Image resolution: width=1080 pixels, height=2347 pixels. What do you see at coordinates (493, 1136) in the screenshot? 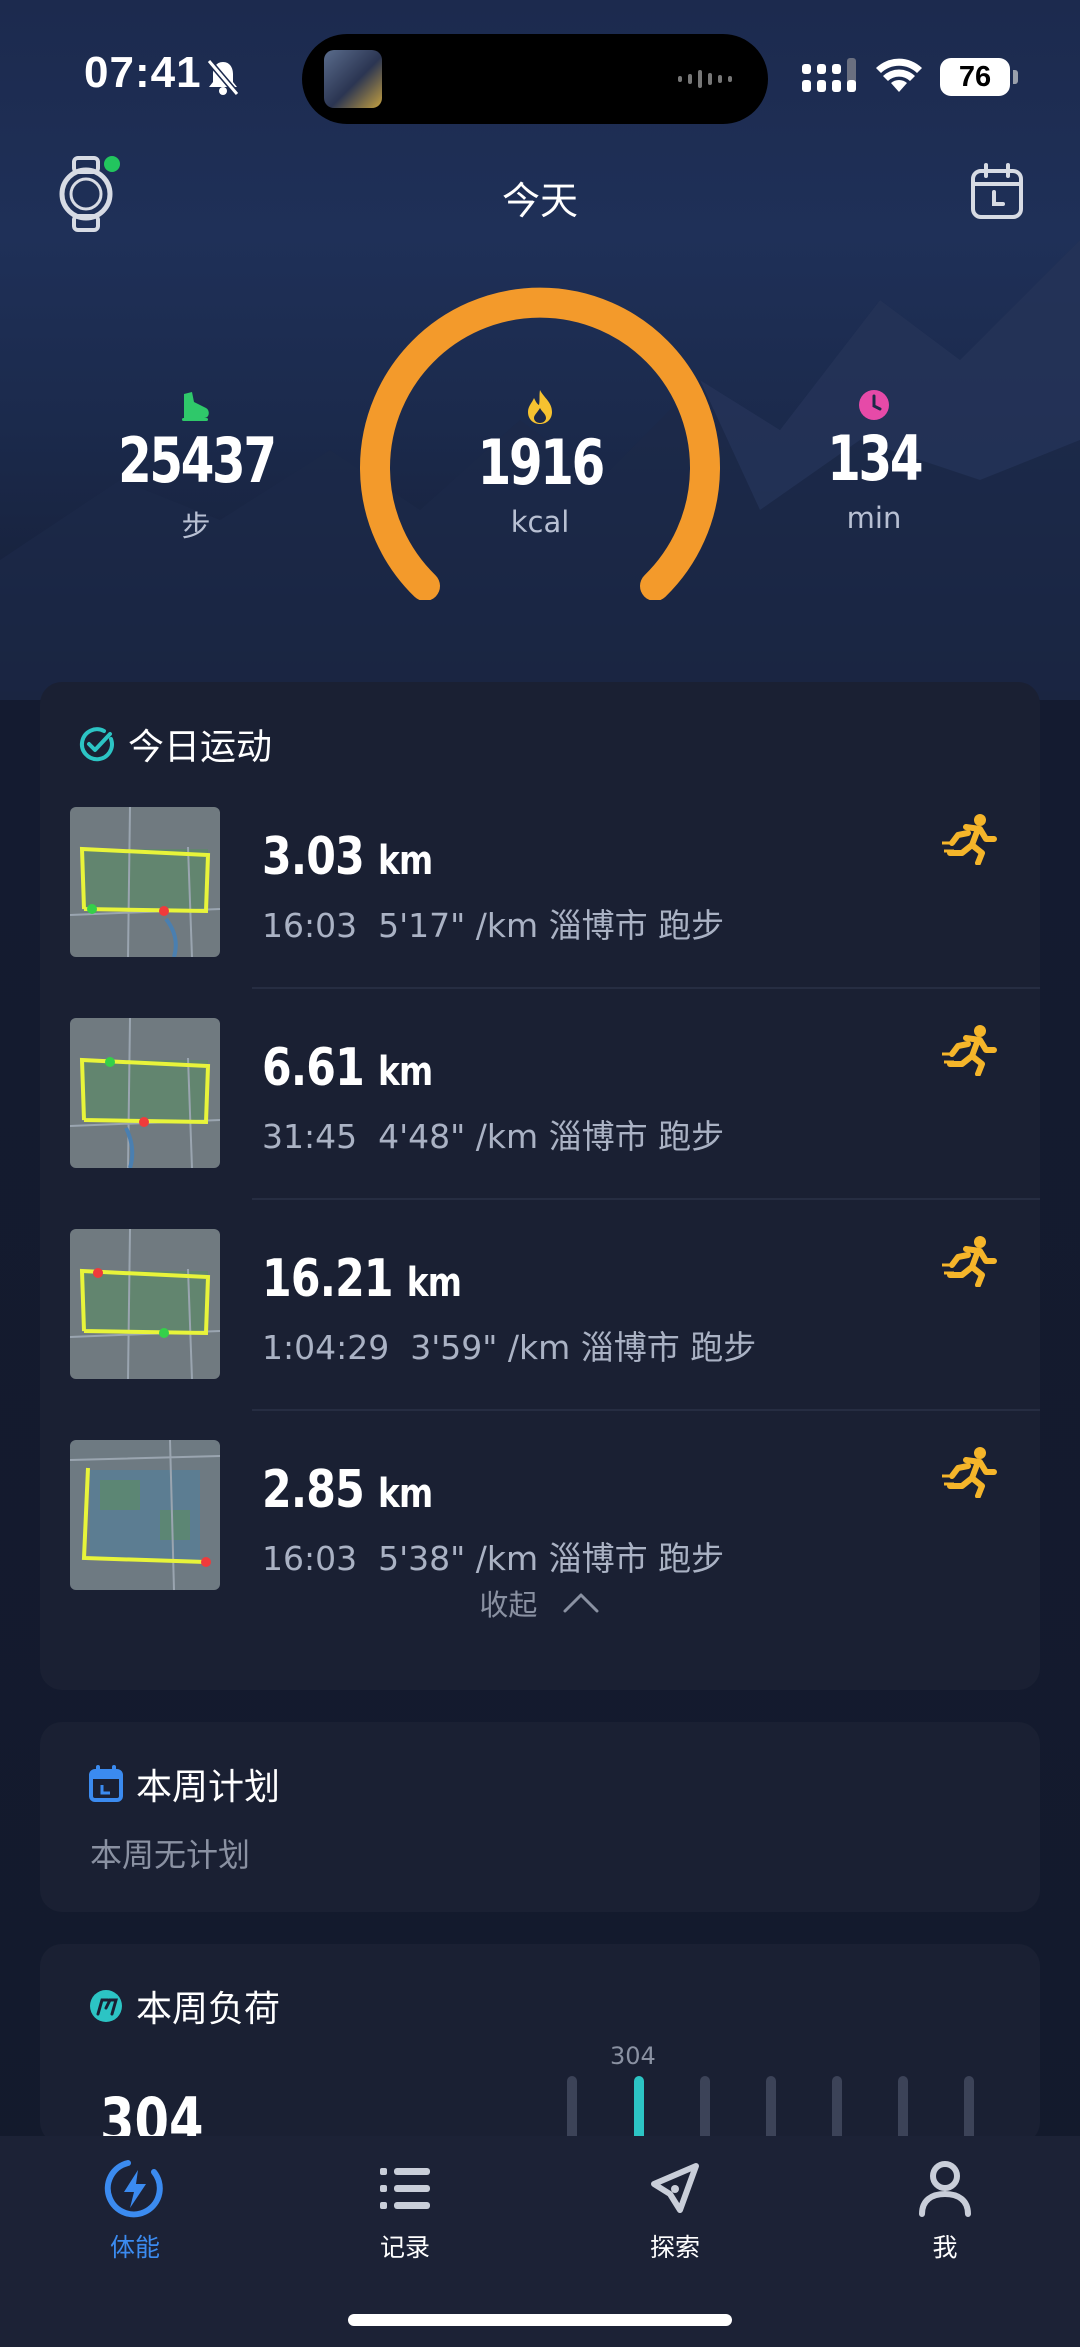
I see `activity-meta: 31:45 4'48" /km 淄博市 跑步` at bounding box center [493, 1136].